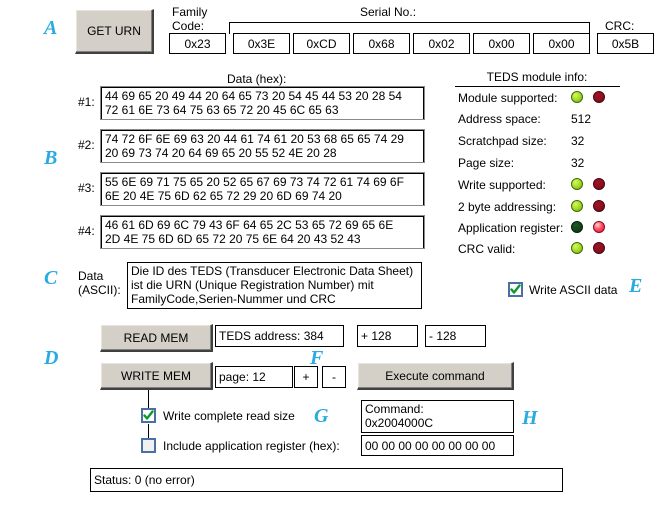 This screenshot has width=666, height=506. What do you see at coordinates (317, 358) in the screenshot?
I see `annotation-f: F` at bounding box center [317, 358].